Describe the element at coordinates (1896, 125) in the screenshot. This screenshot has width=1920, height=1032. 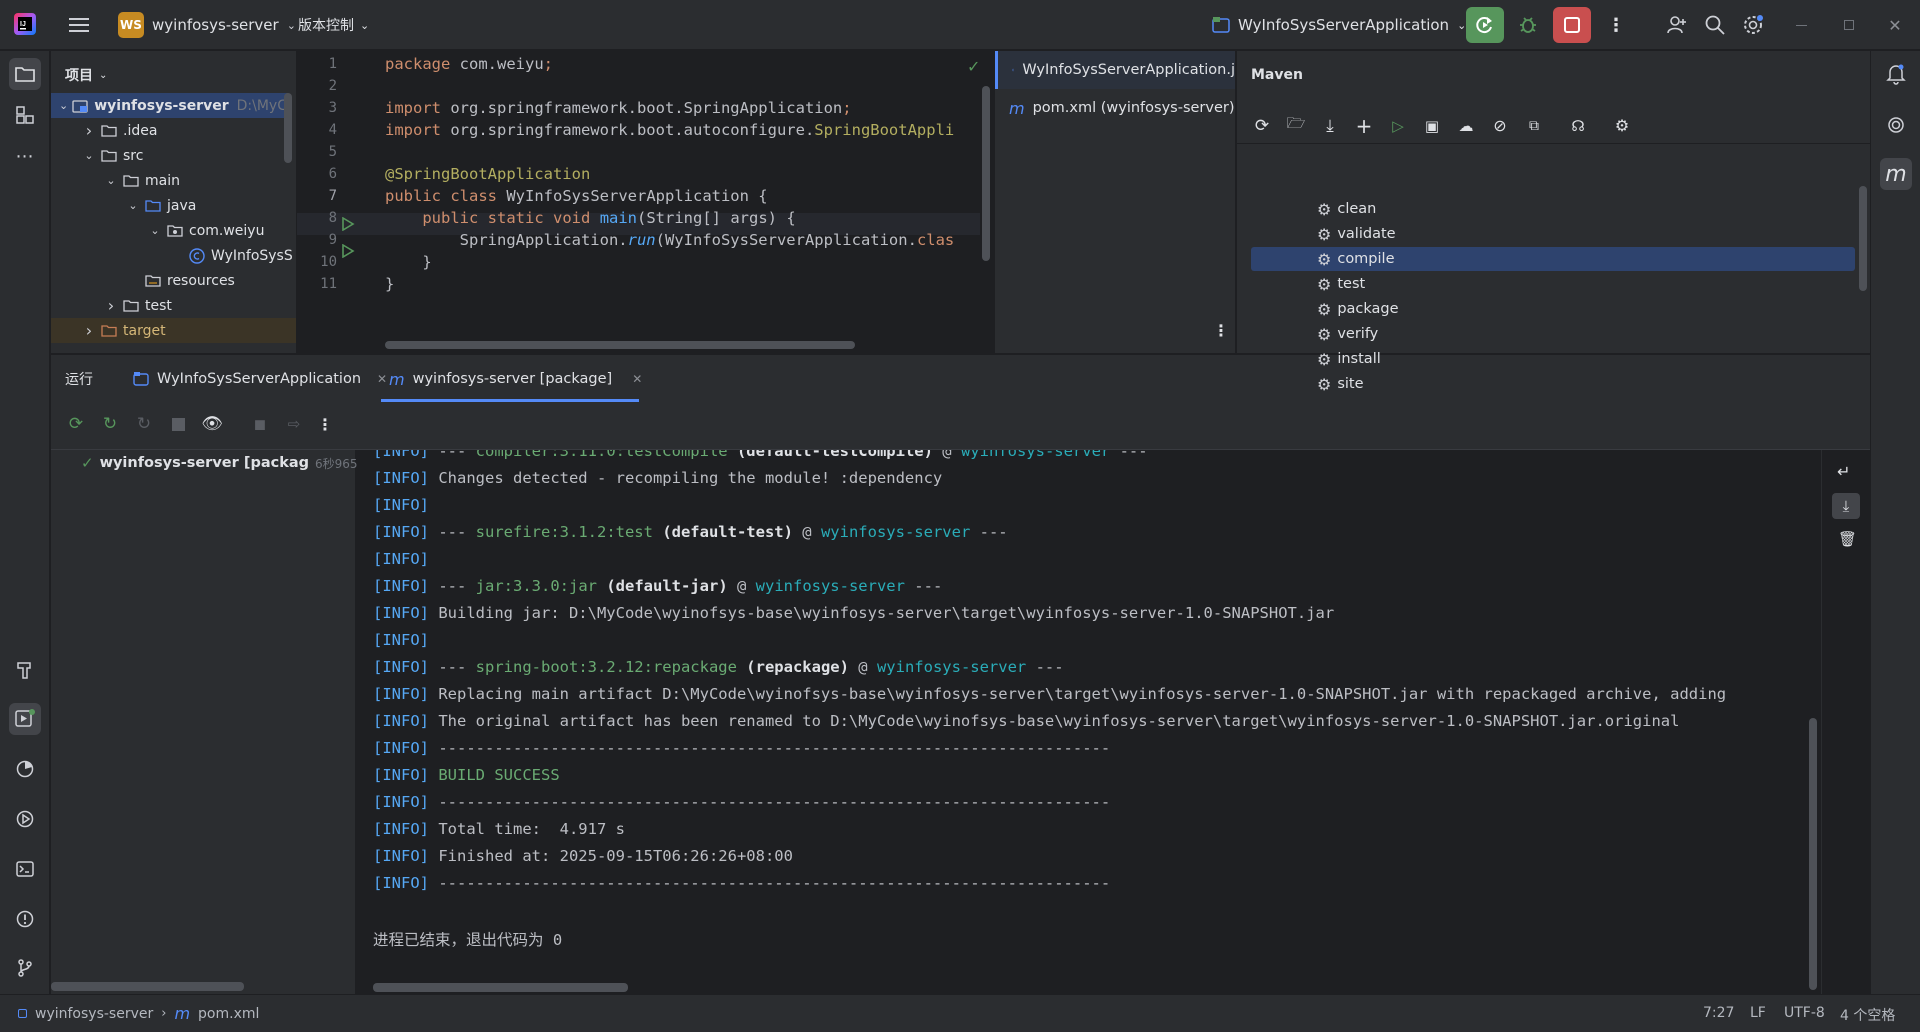
I see `ai-assistant-button` at that location.